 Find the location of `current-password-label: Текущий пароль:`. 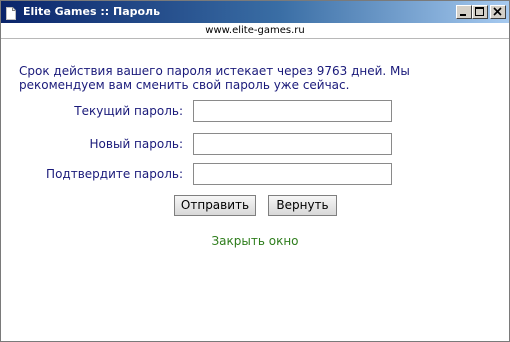

current-password-label: Текущий пароль: is located at coordinates (128, 111).